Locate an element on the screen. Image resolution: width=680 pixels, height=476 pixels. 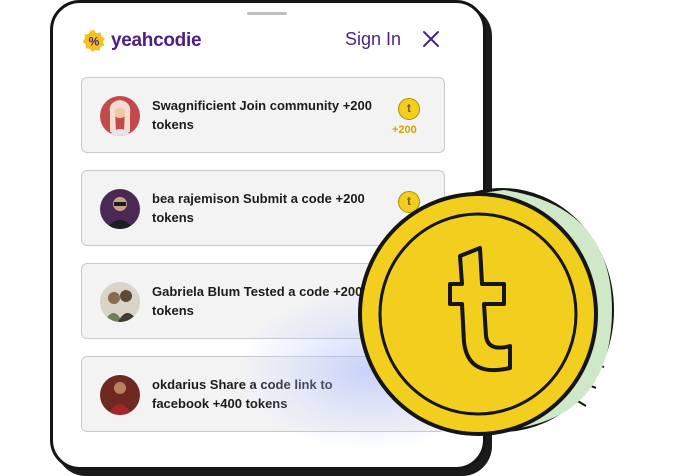
brand-logo: % yeahcodie is located at coordinates (142, 41).